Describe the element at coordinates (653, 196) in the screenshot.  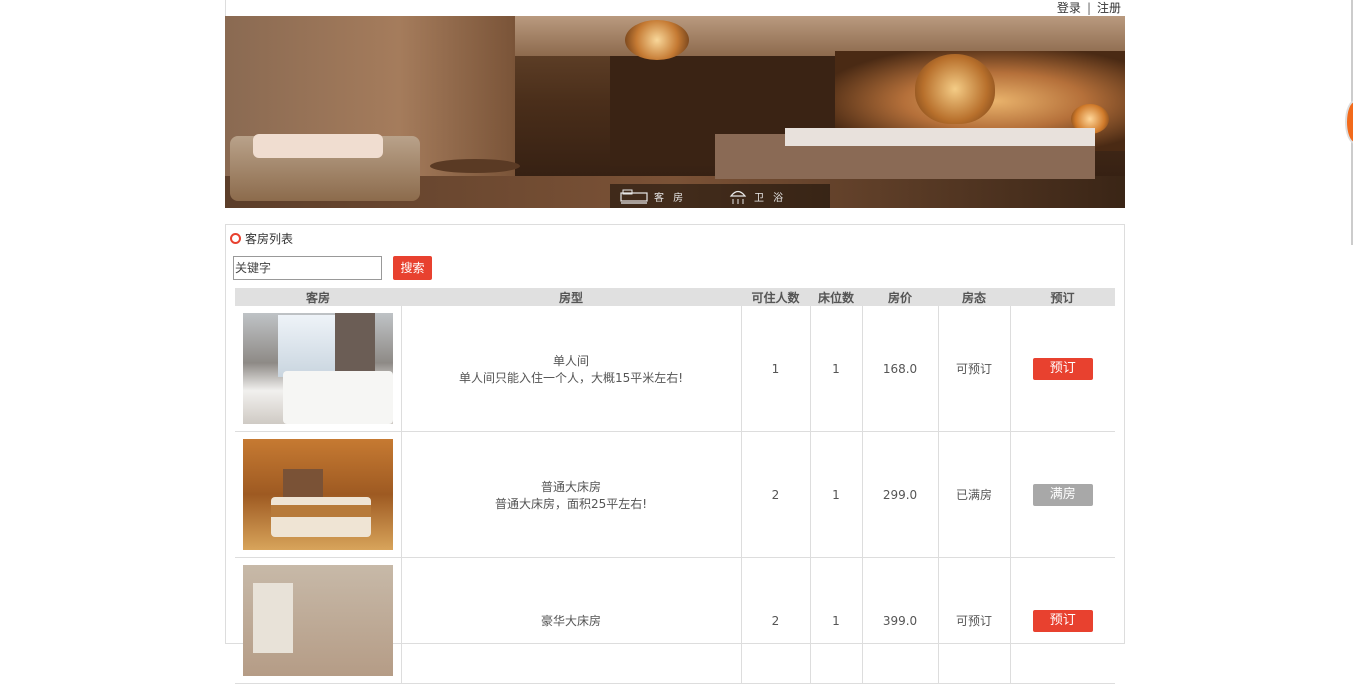
I see `nav-rooms: 客 房` at that location.